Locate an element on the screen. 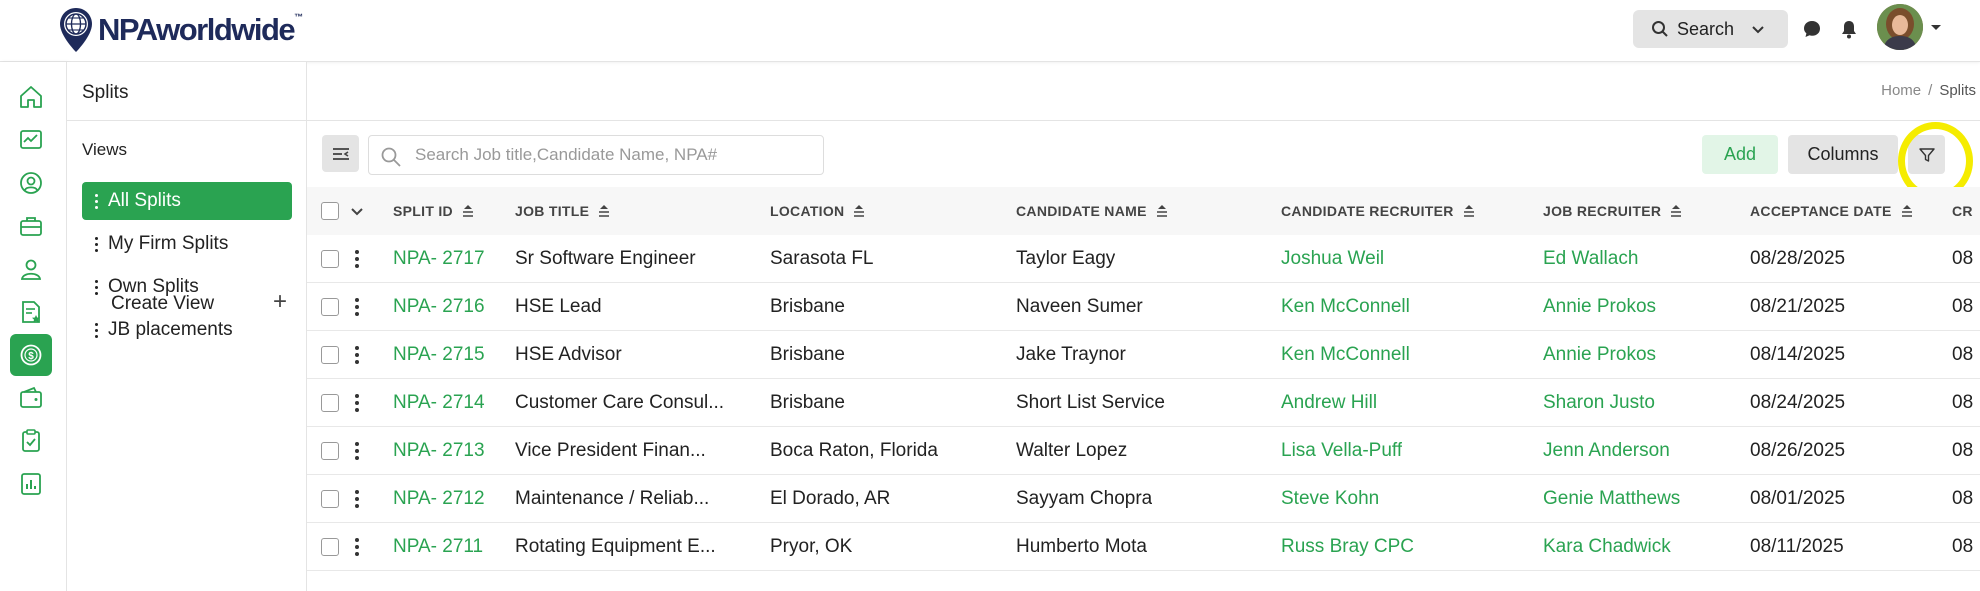  split-id-link: NPA- 2711 is located at coordinates (438, 547).